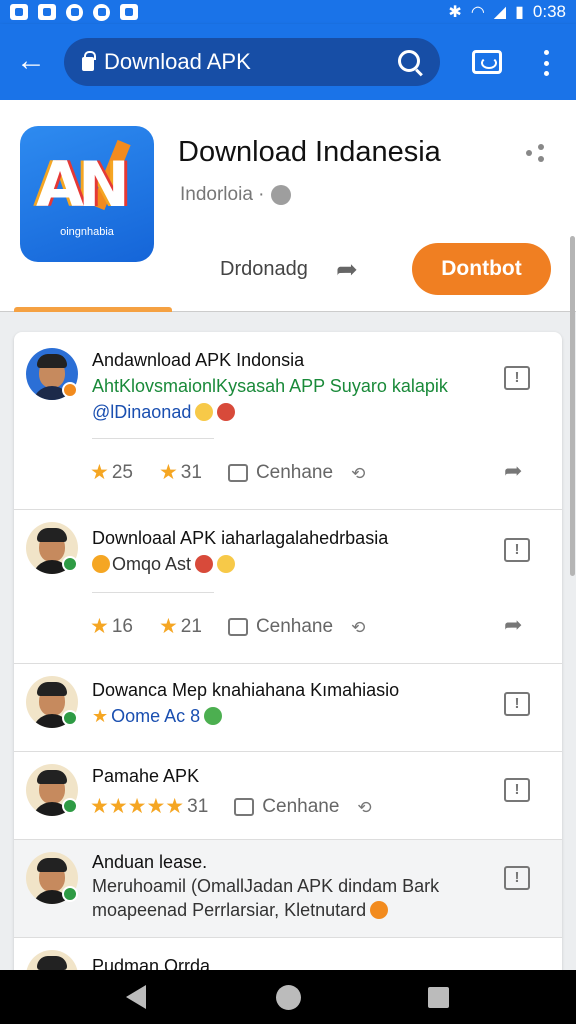 The height and width of the screenshot is (1024, 576). I want to click on status-time: 0:38, so click(549, 11).